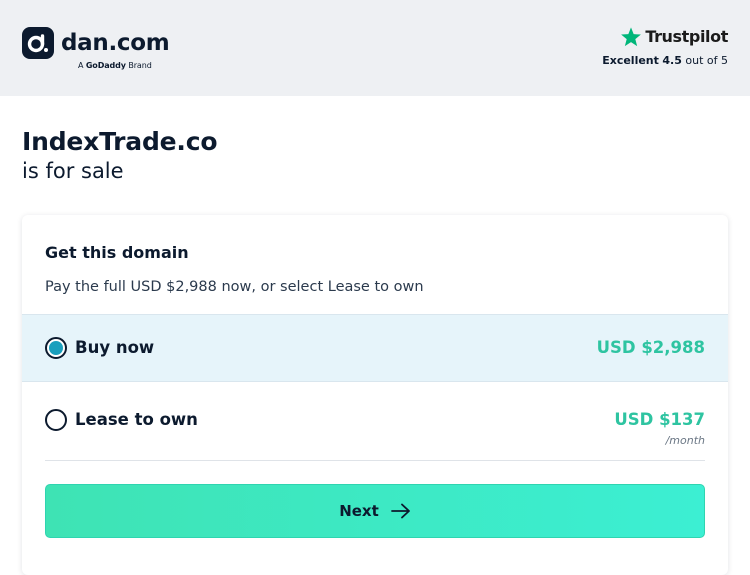 This screenshot has height=575, width=750. What do you see at coordinates (120, 141) in the screenshot?
I see `domain-name: IndexTrade.co` at bounding box center [120, 141].